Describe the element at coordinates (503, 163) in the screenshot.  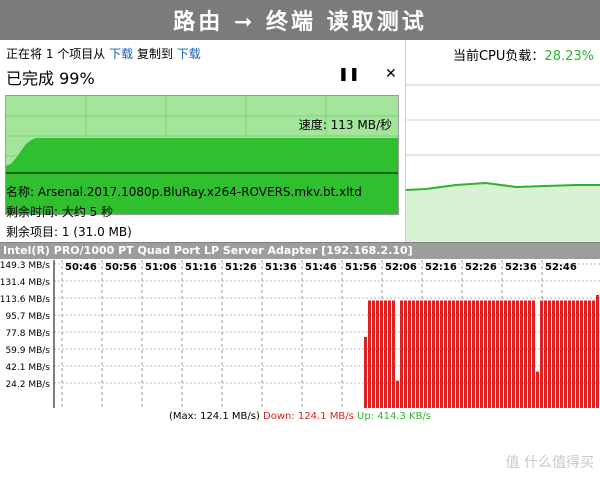
I see `cpu-graph` at that location.